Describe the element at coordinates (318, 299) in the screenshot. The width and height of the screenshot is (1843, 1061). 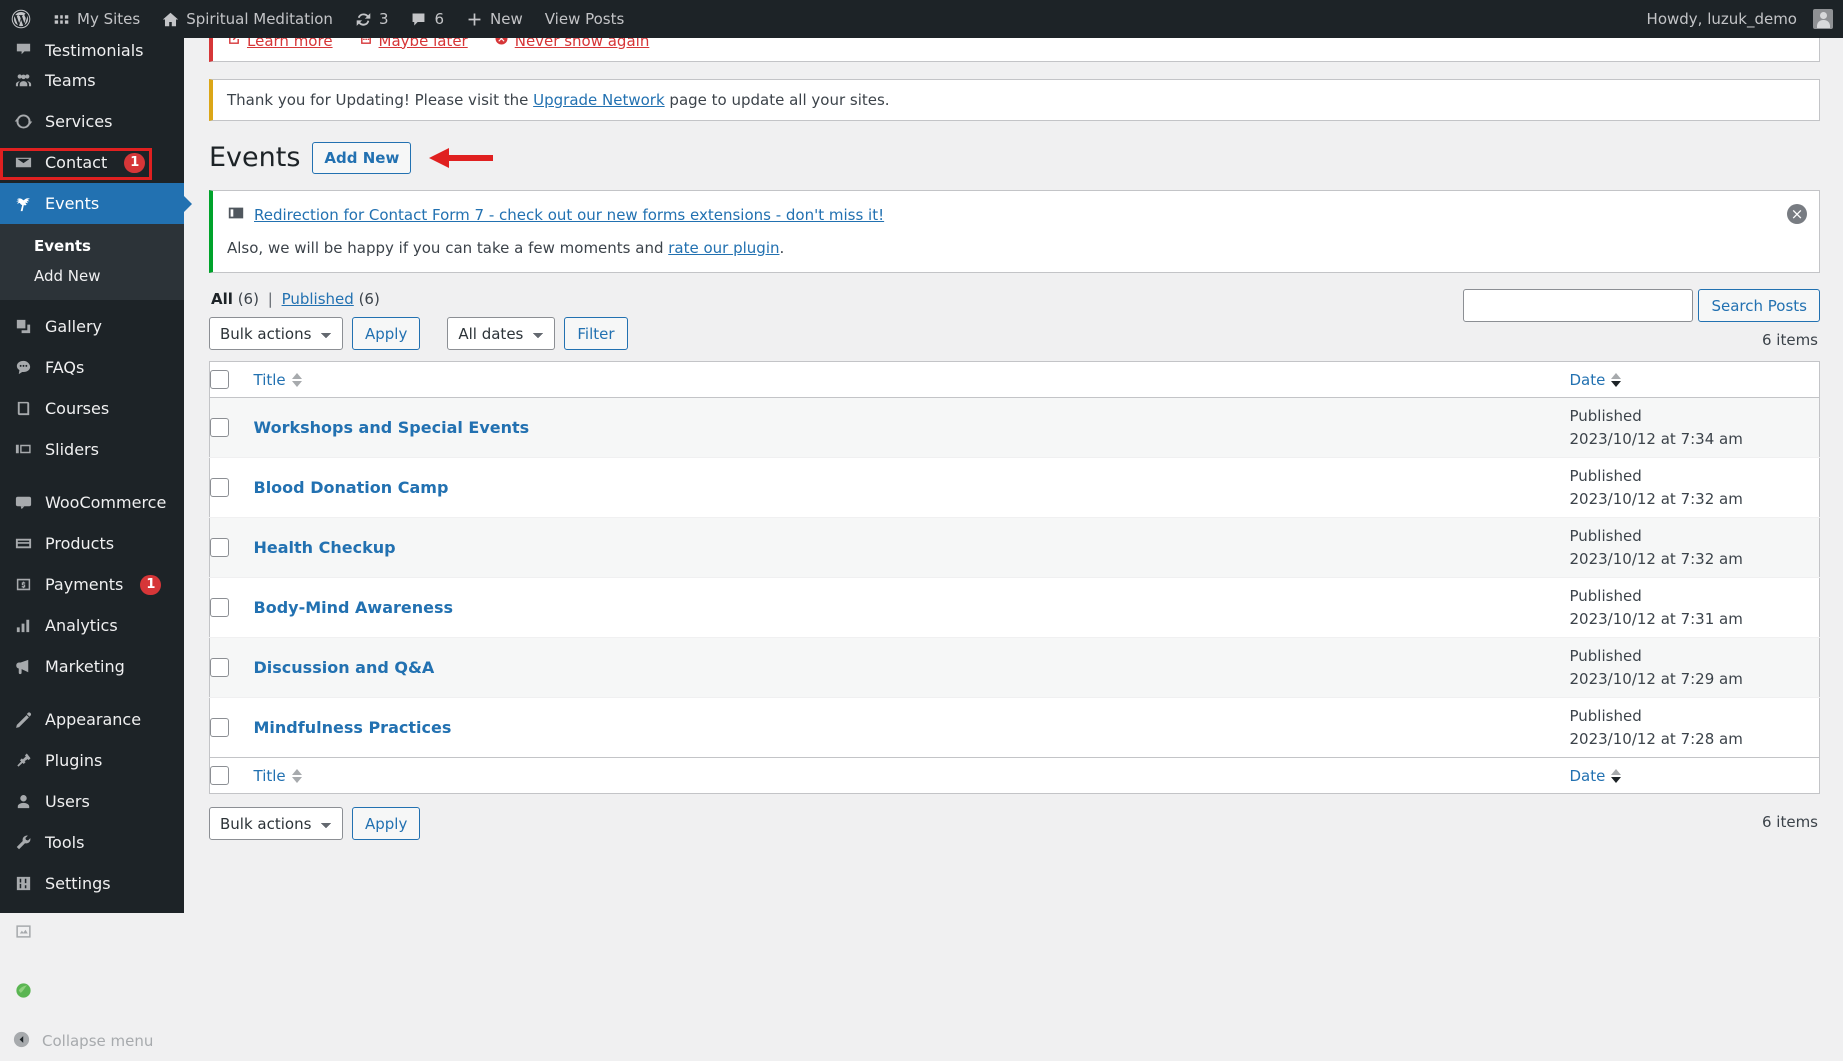
I see `filter-link-published: Published` at that location.